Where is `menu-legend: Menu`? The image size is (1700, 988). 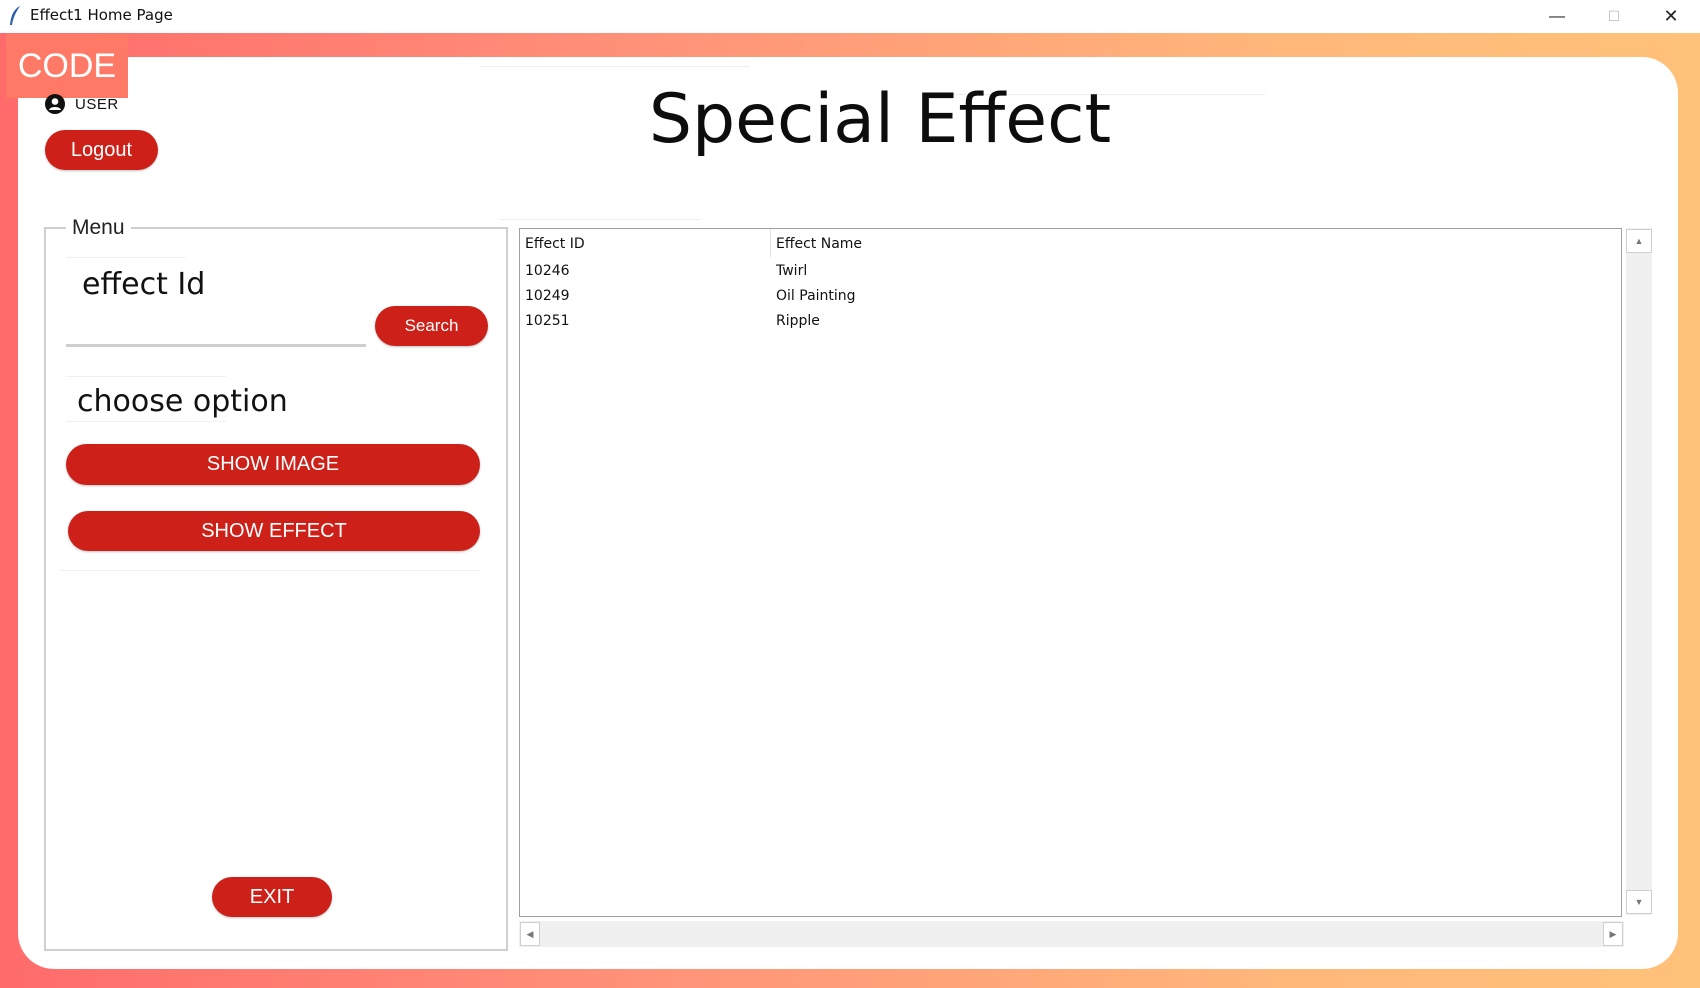
menu-legend: Menu is located at coordinates (98, 228).